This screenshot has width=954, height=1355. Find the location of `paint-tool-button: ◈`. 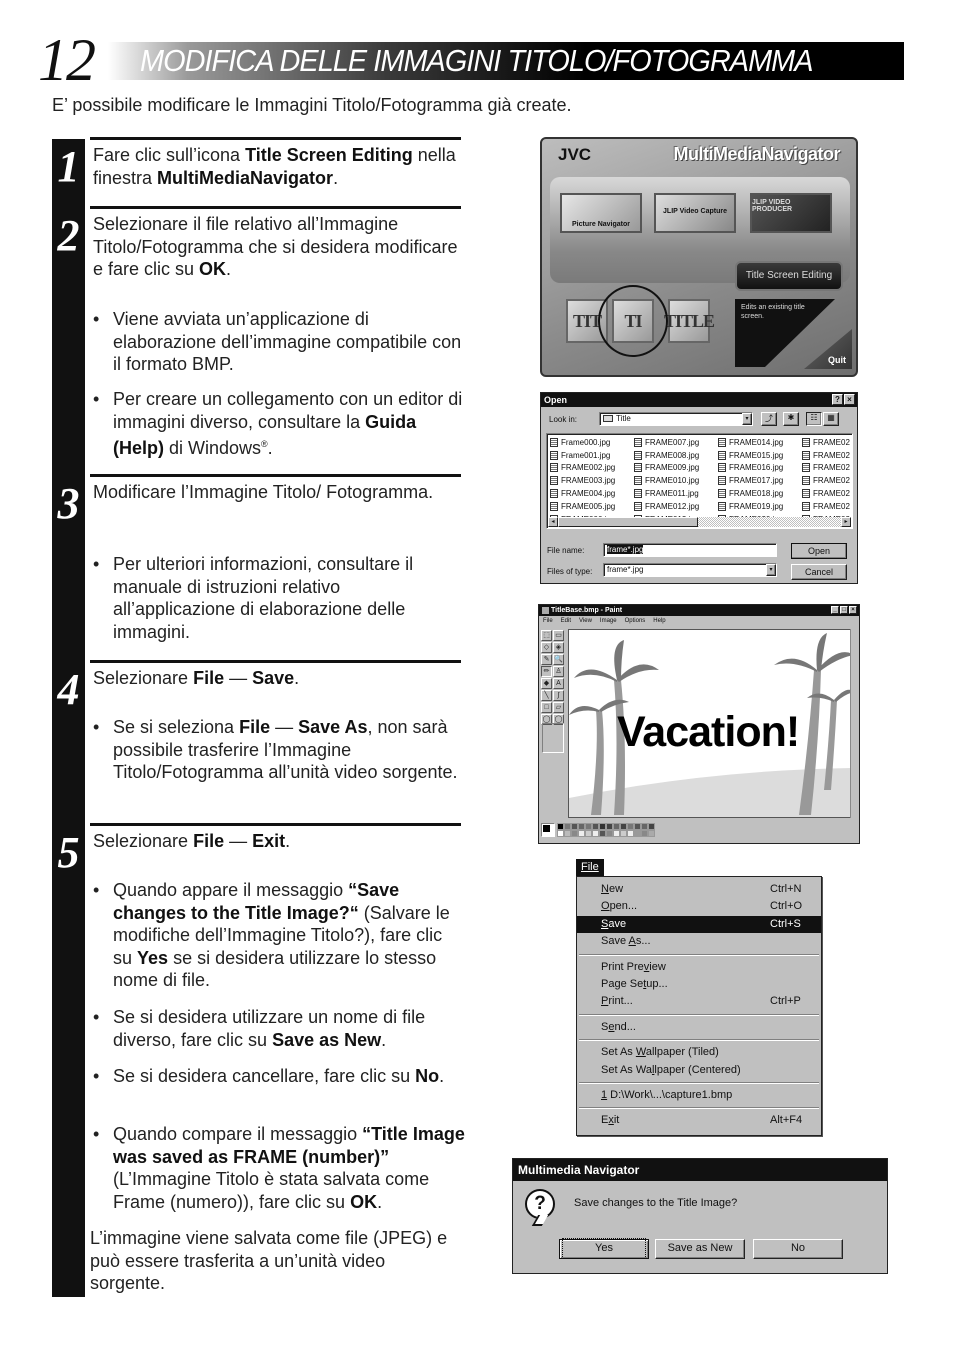

paint-tool-button: ◈ is located at coordinates (558, 647).